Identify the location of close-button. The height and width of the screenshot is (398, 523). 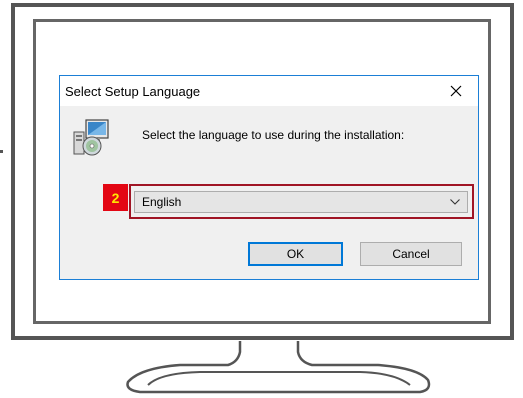
(456, 91).